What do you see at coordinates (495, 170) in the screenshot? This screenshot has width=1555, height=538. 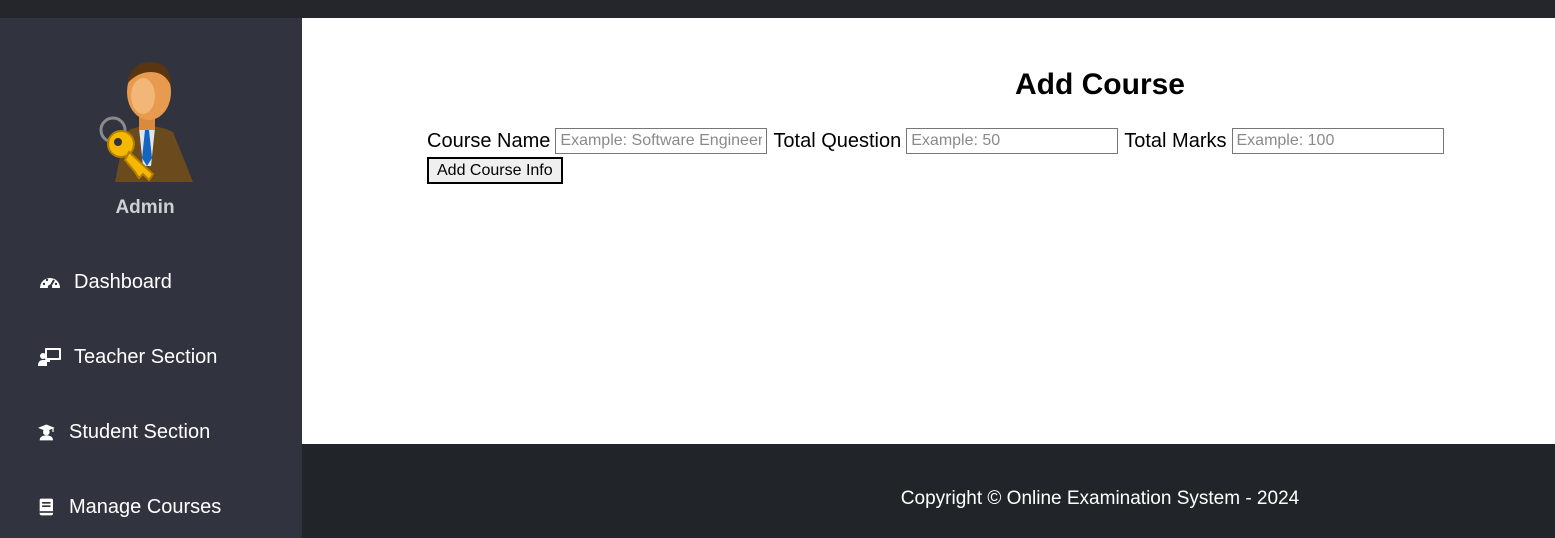 I see `add-course-info-button: Add Course Info` at bounding box center [495, 170].